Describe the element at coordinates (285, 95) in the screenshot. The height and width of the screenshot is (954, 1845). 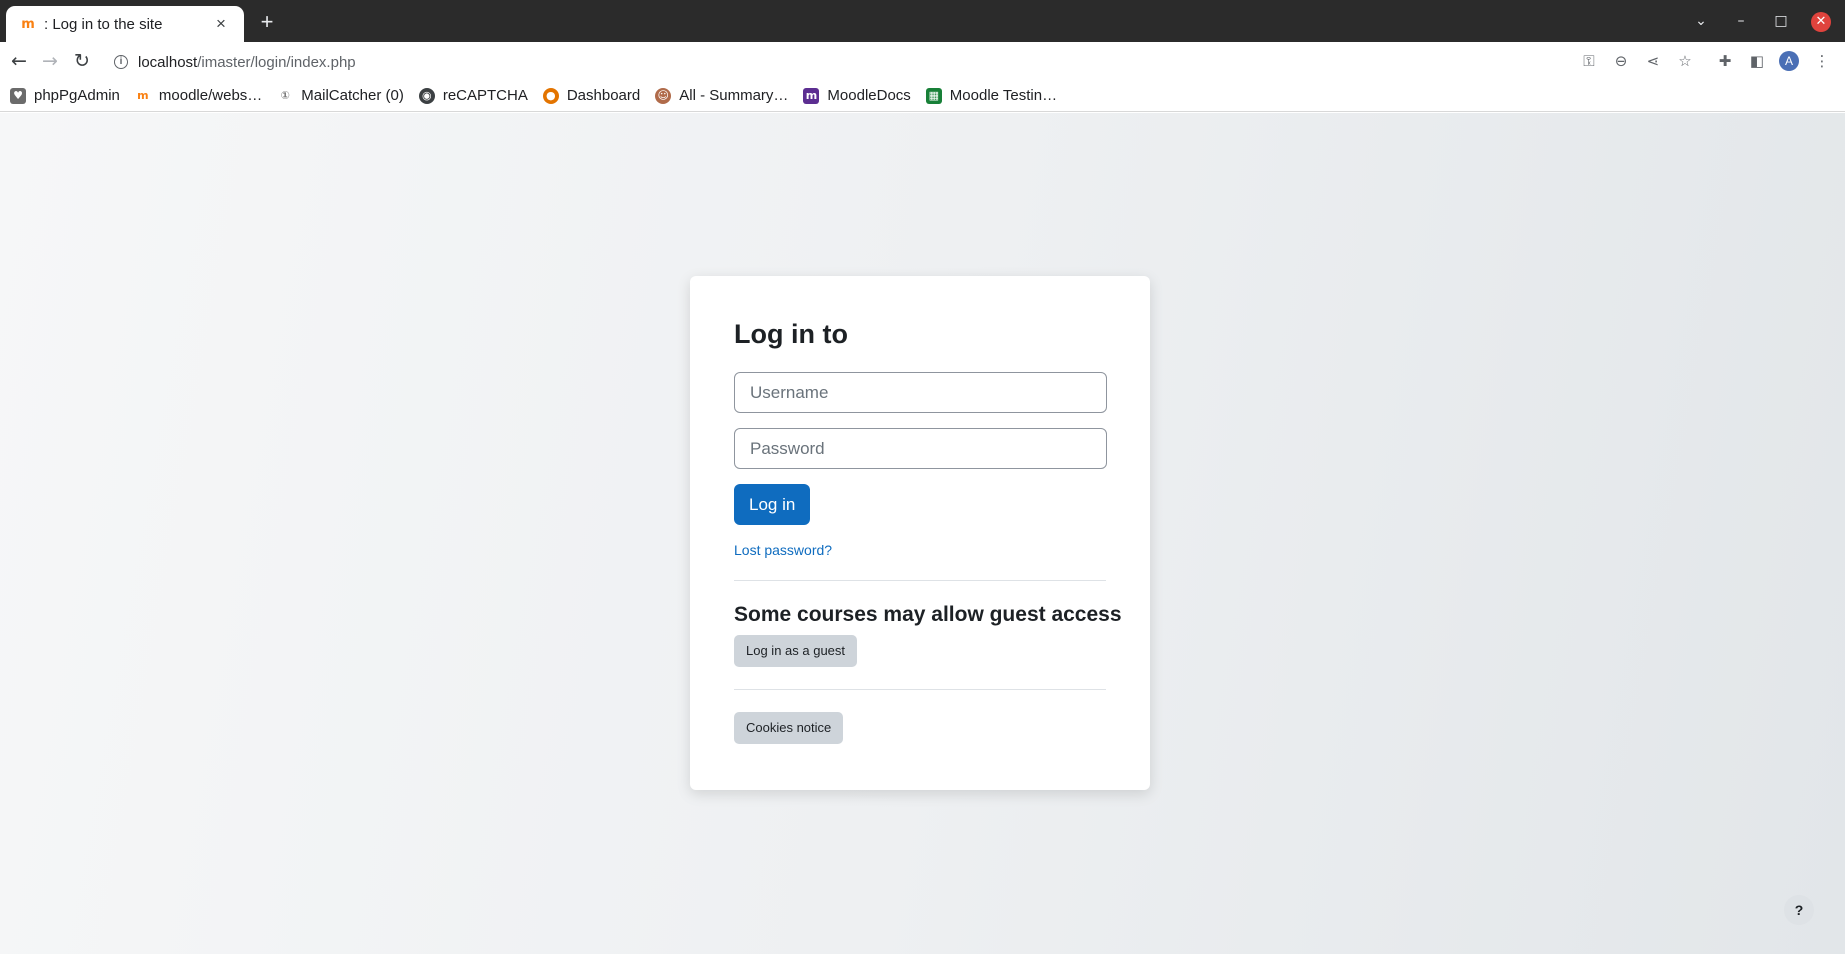
I see `mailcatcher-icon: ①` at that location.